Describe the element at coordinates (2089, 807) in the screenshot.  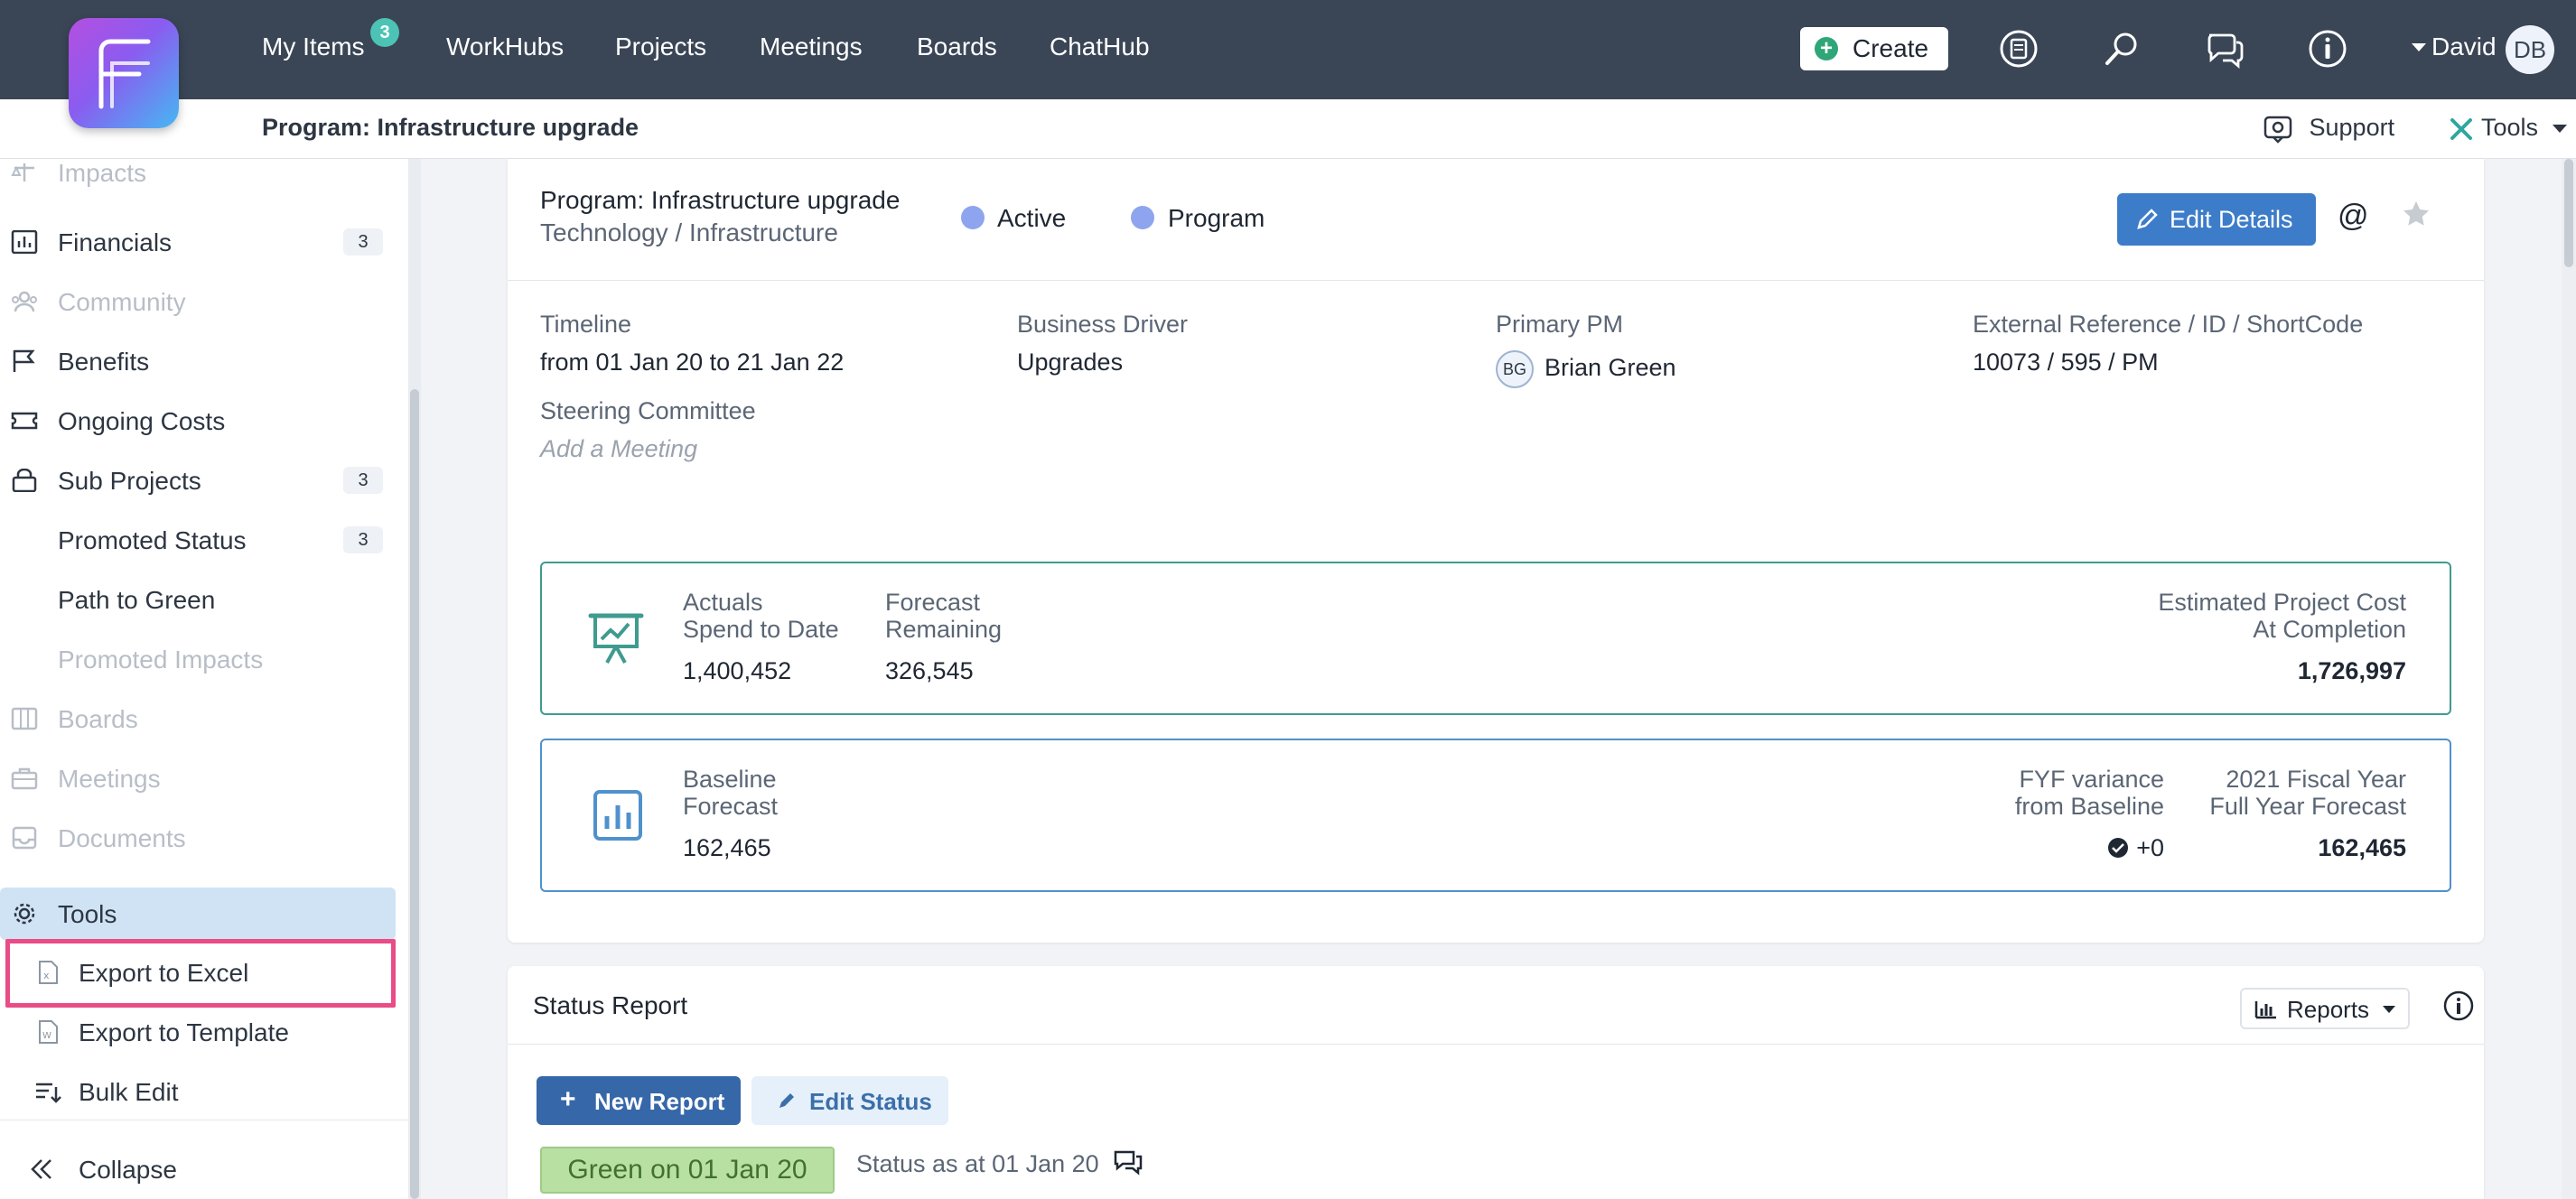
I see `fyf-label-line-2: from Baseline` at that location.